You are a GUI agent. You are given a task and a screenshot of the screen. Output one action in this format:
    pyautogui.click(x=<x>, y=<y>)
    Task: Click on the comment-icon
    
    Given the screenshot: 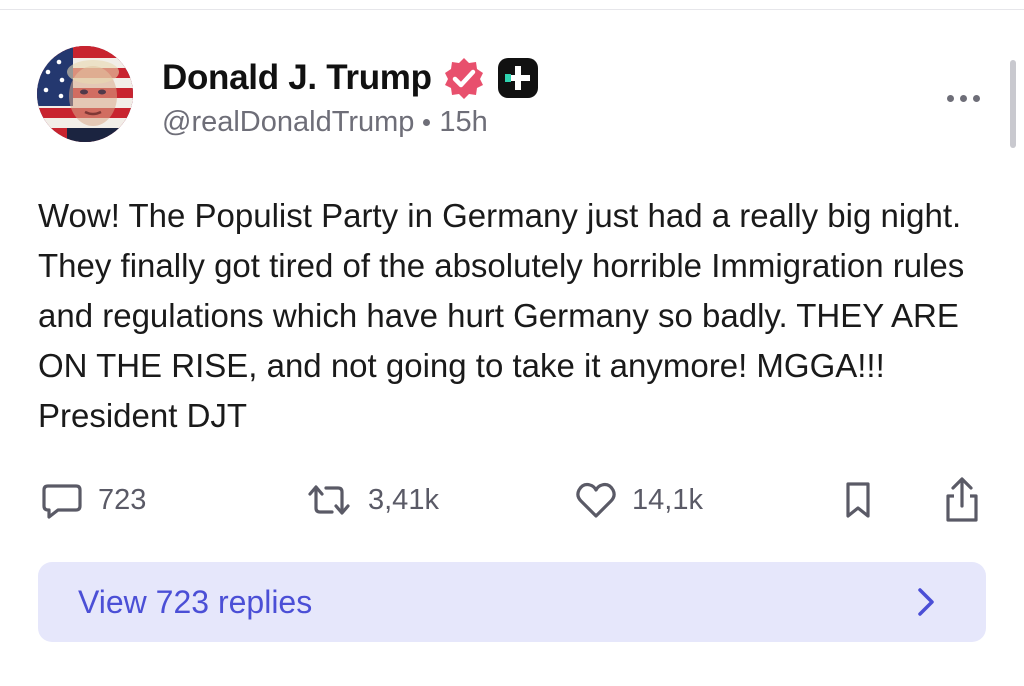 What is the action you would take?
    pyautogui.click(x=62, y=501)
    